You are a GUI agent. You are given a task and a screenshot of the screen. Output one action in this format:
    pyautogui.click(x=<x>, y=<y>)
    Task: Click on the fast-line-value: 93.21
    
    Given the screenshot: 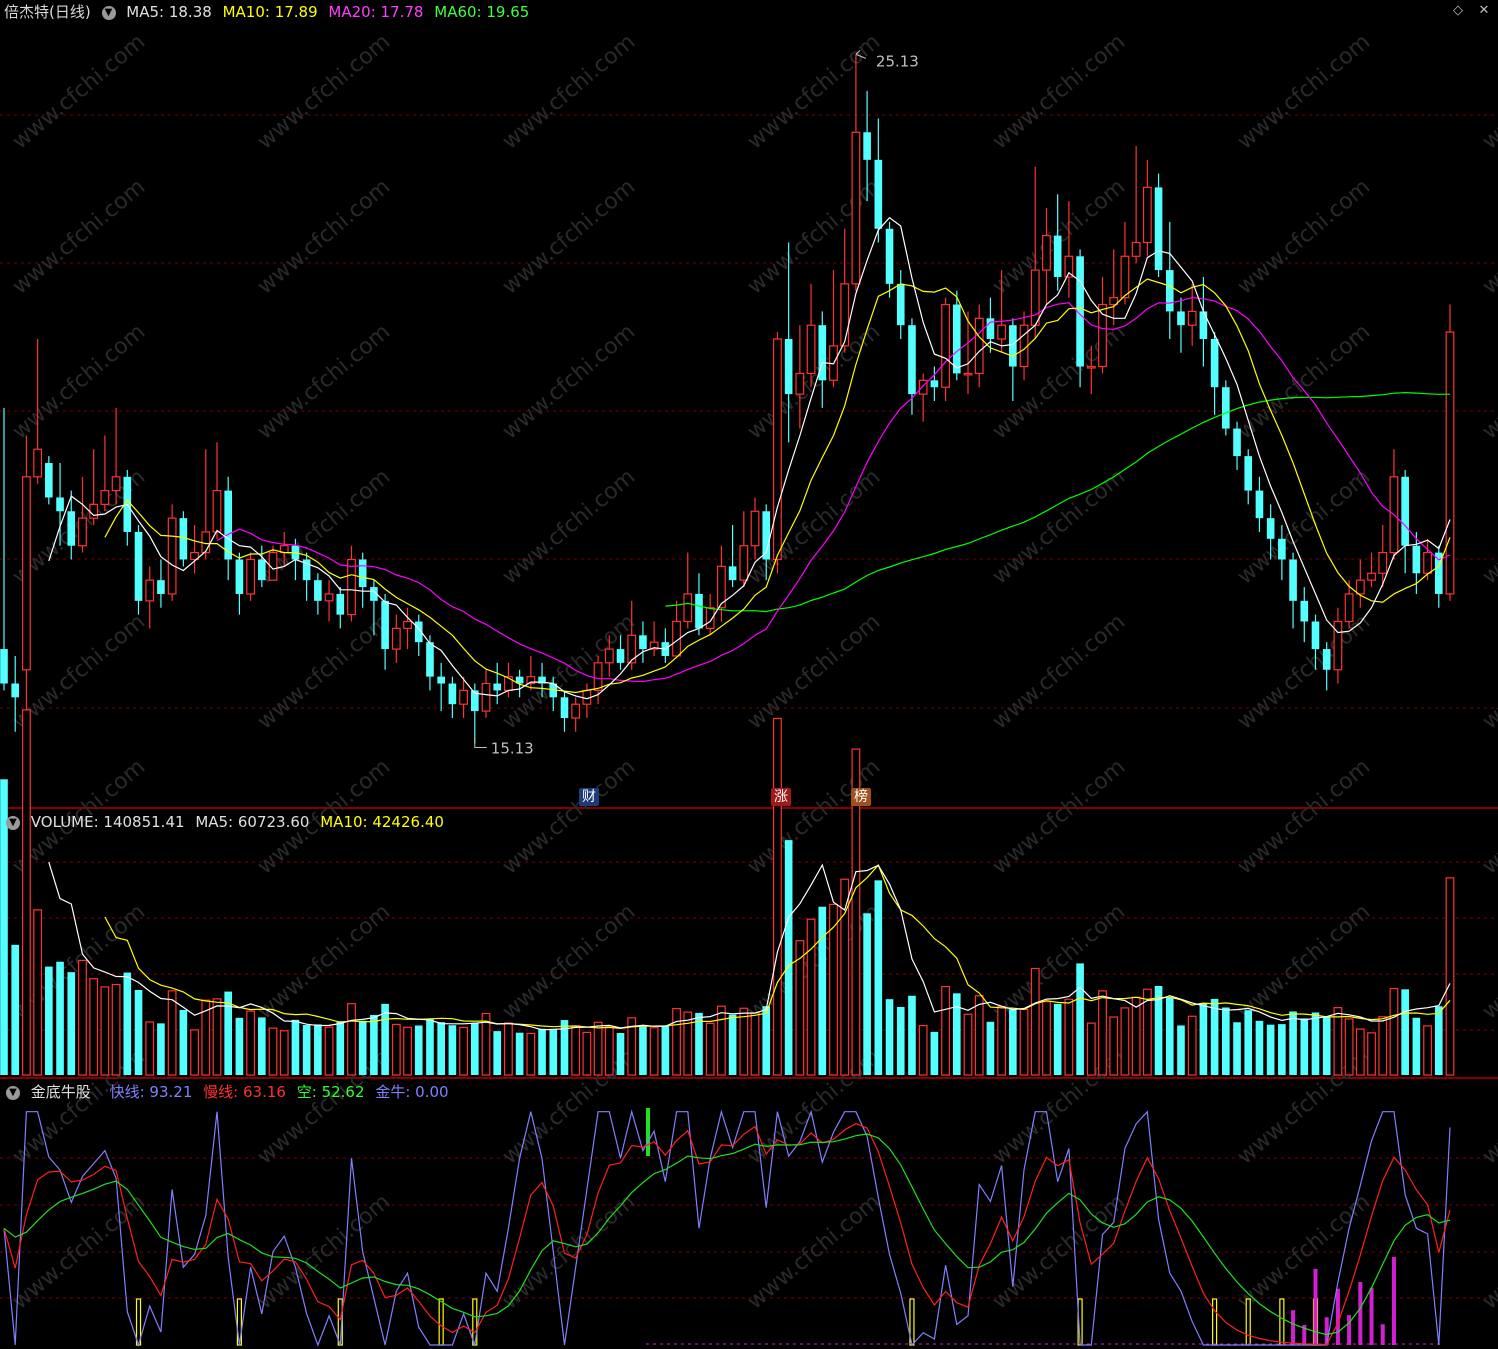 What is the action you would take?
    pyautogui.click(x=171, y=1092)
    